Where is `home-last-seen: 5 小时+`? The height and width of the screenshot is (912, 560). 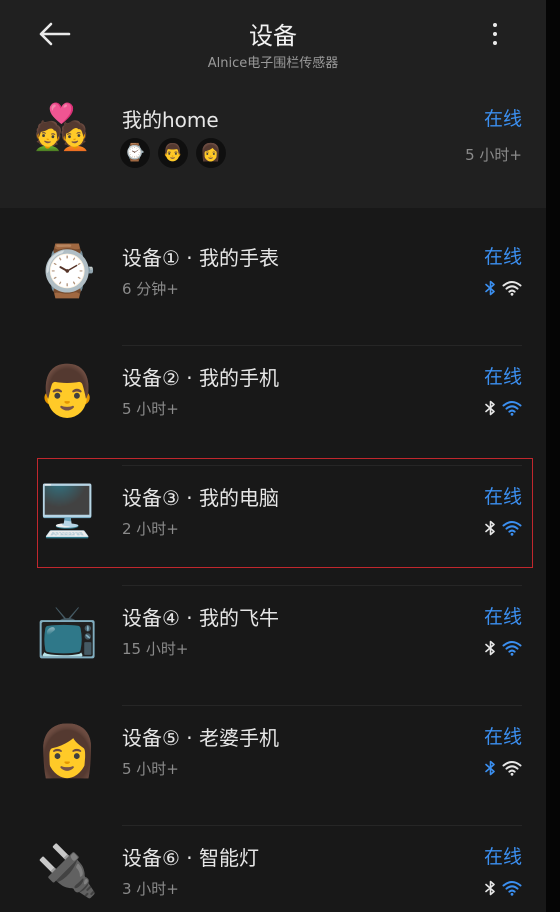
home-last-seen: 5 小时+ is located at coordinates (493, 155).